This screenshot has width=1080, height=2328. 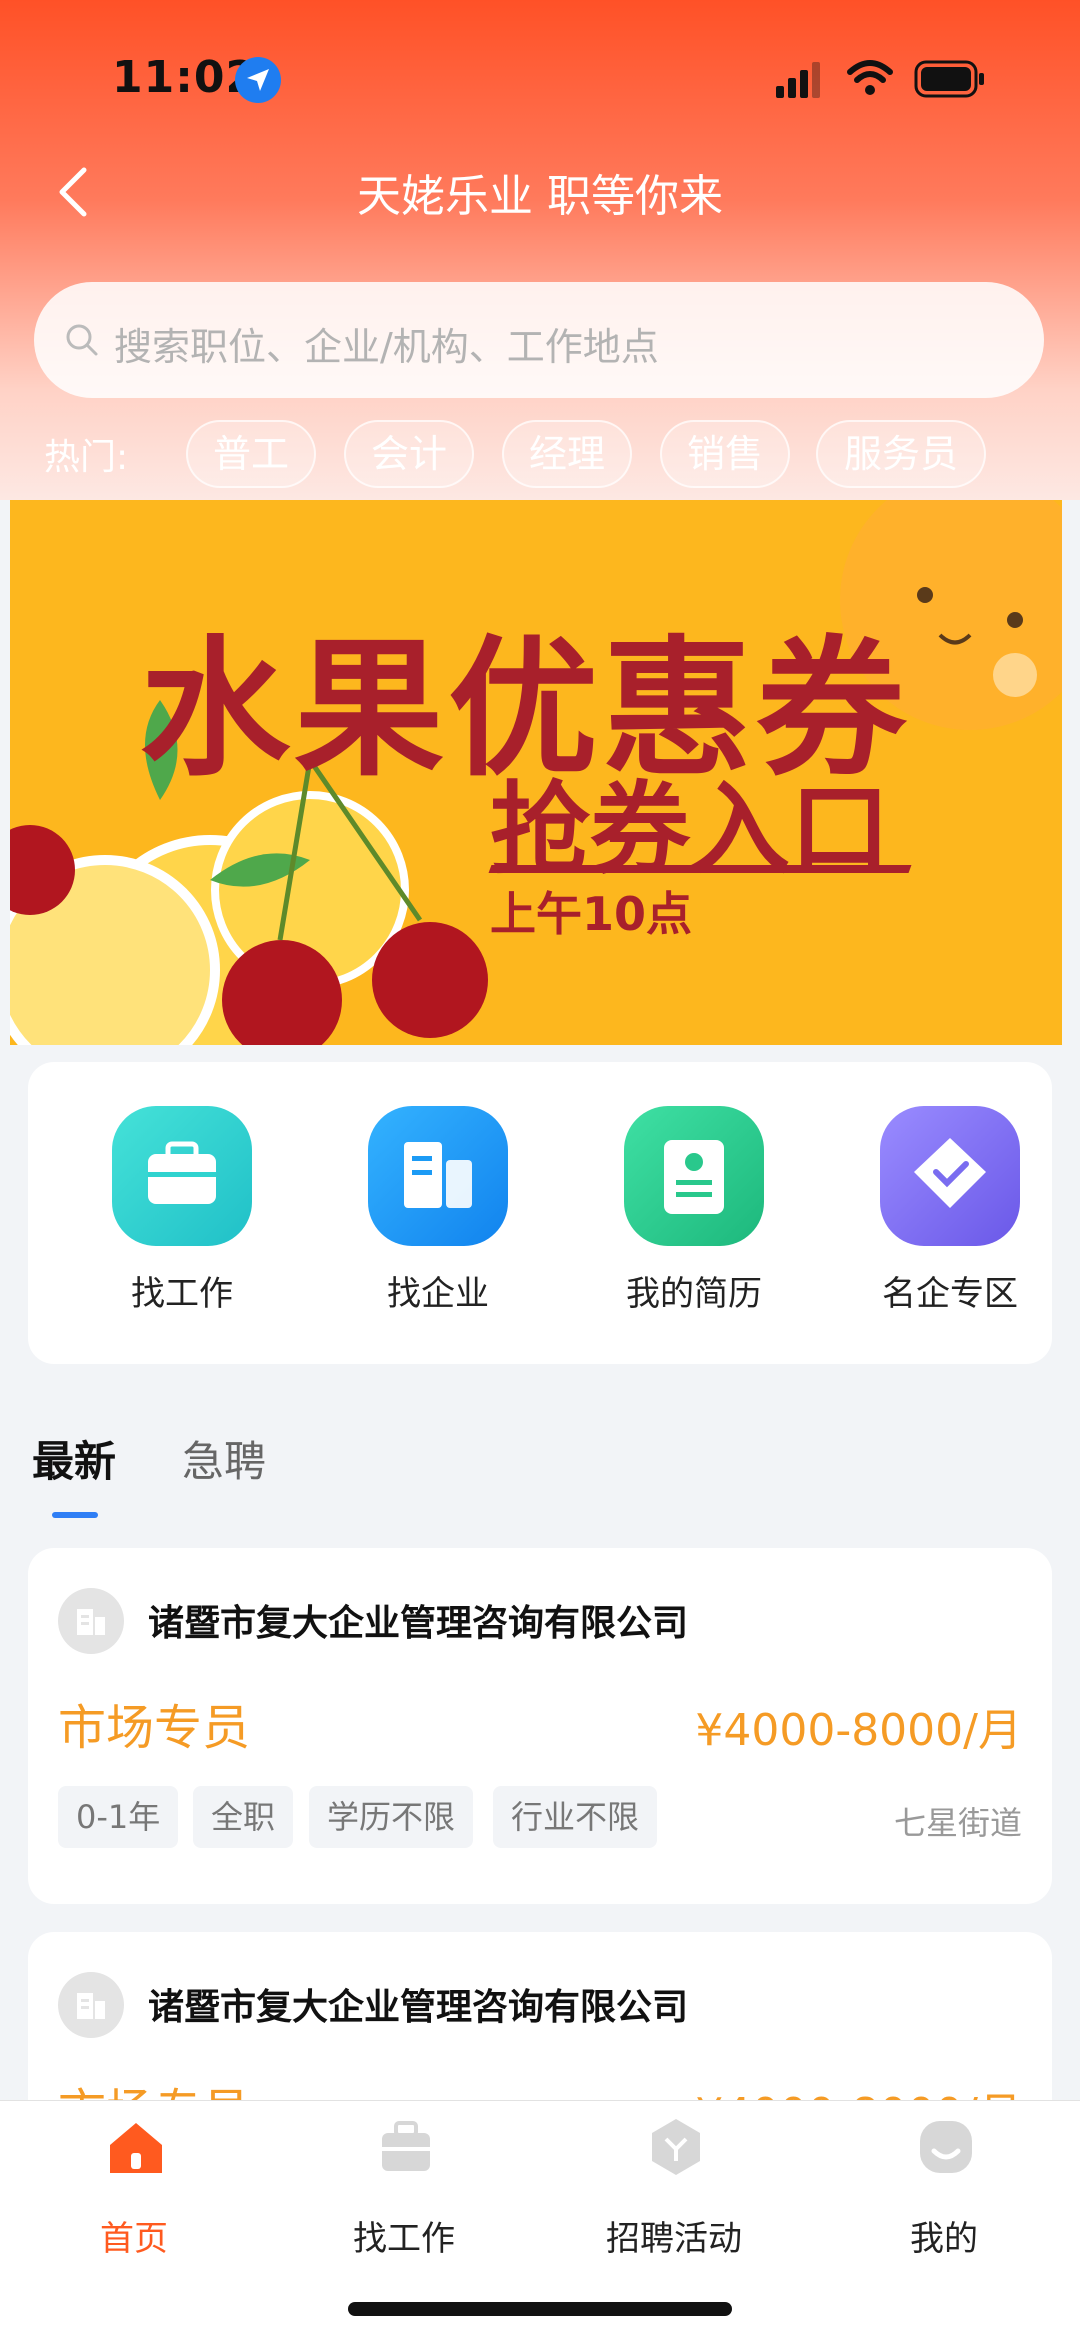 What do you see at coordinates (949, 79) in the screenshot?
I see `battery-icon` at bounding box center [949, 79].